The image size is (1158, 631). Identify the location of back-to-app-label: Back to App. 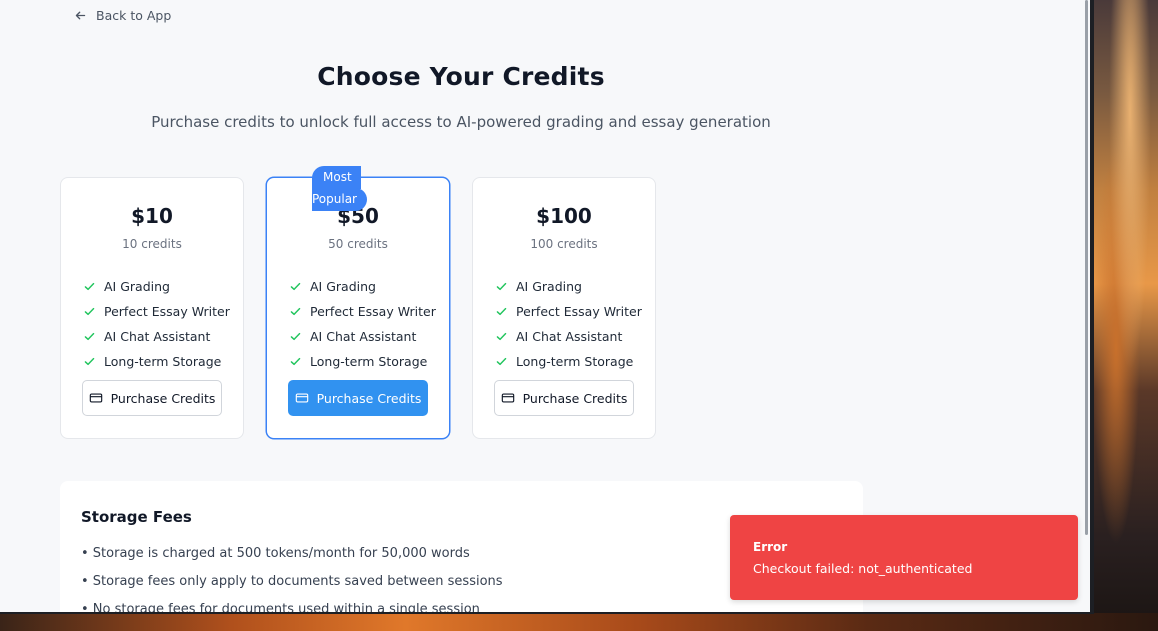
(134, 15).